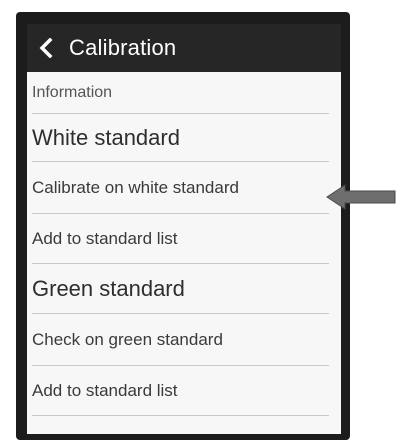 Image resolution: width=403 pixels, height=445 pixels. What do you see at coordinates (184, 93) in the screenshot?
I see `menu-item-information: Information` at bounding box center [184, 93].